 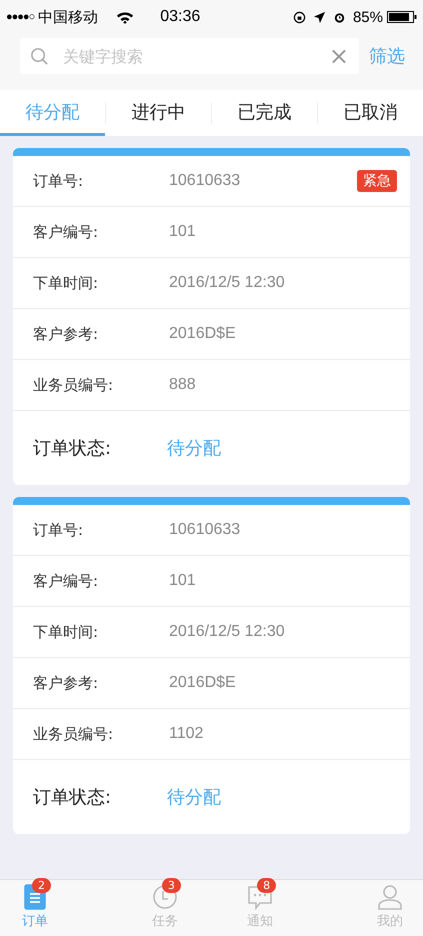 I want to click on battery-percent: 85%, so click(x=367, y=17).